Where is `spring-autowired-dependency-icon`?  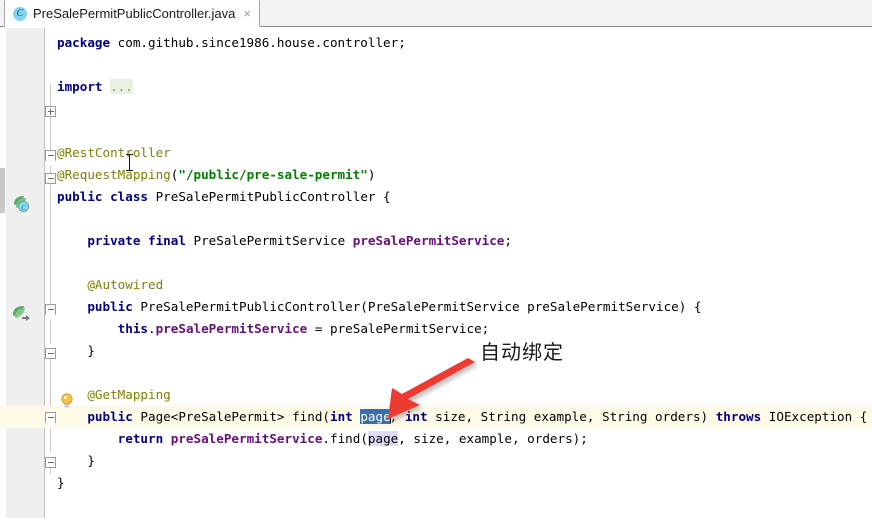 spring-autowired-dependency-icon is located at coordinates (21, 313).